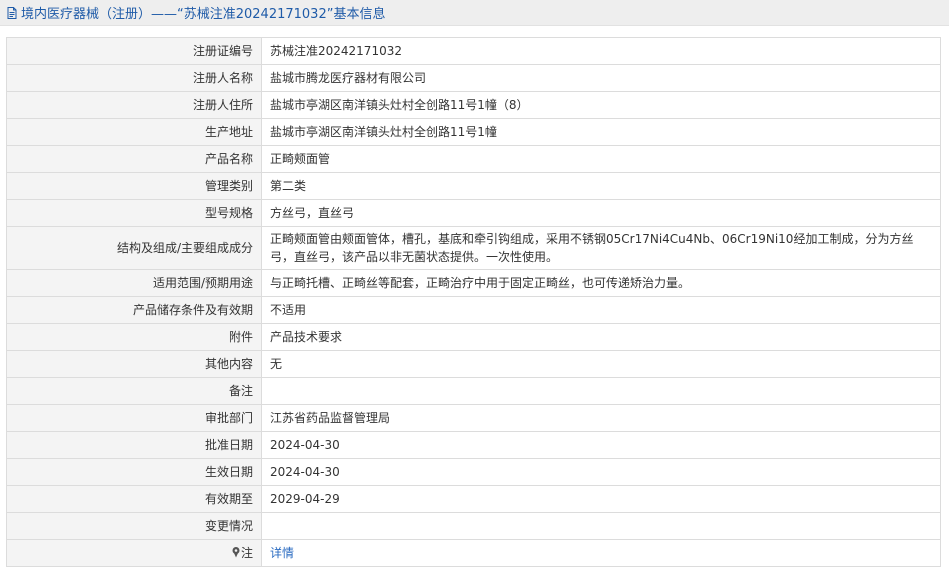  Describe the element at coordinates (134, 213) in the screenshot. I see `row-label: 型号规格` at that location.